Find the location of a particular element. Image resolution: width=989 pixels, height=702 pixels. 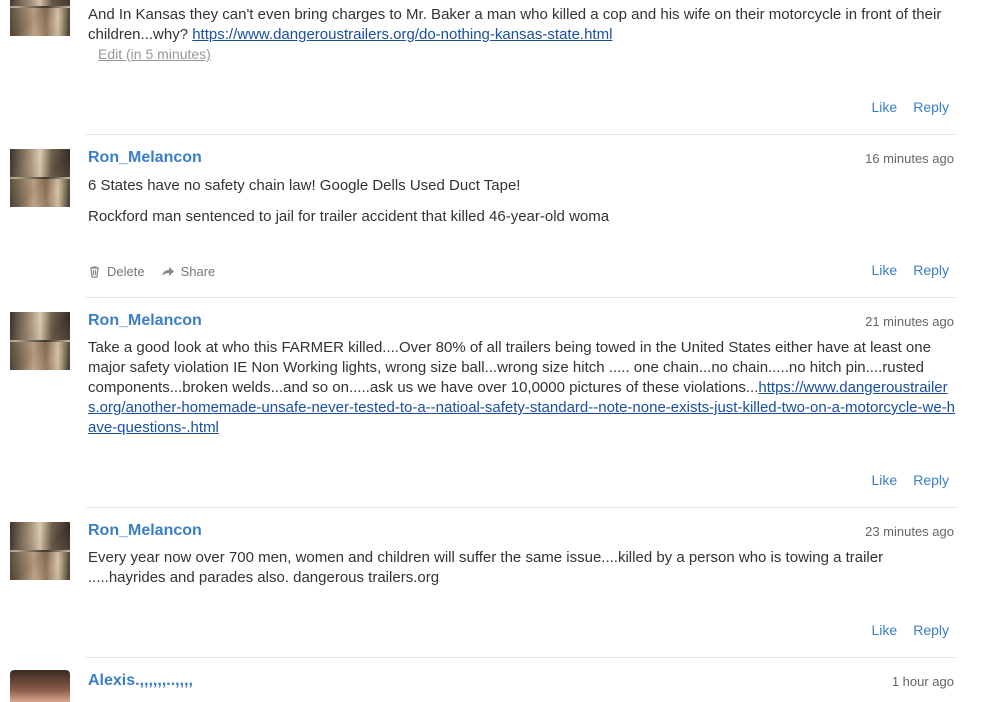

edit-link: Edit (in 5 minutes) is located at coordinates (154, 54).